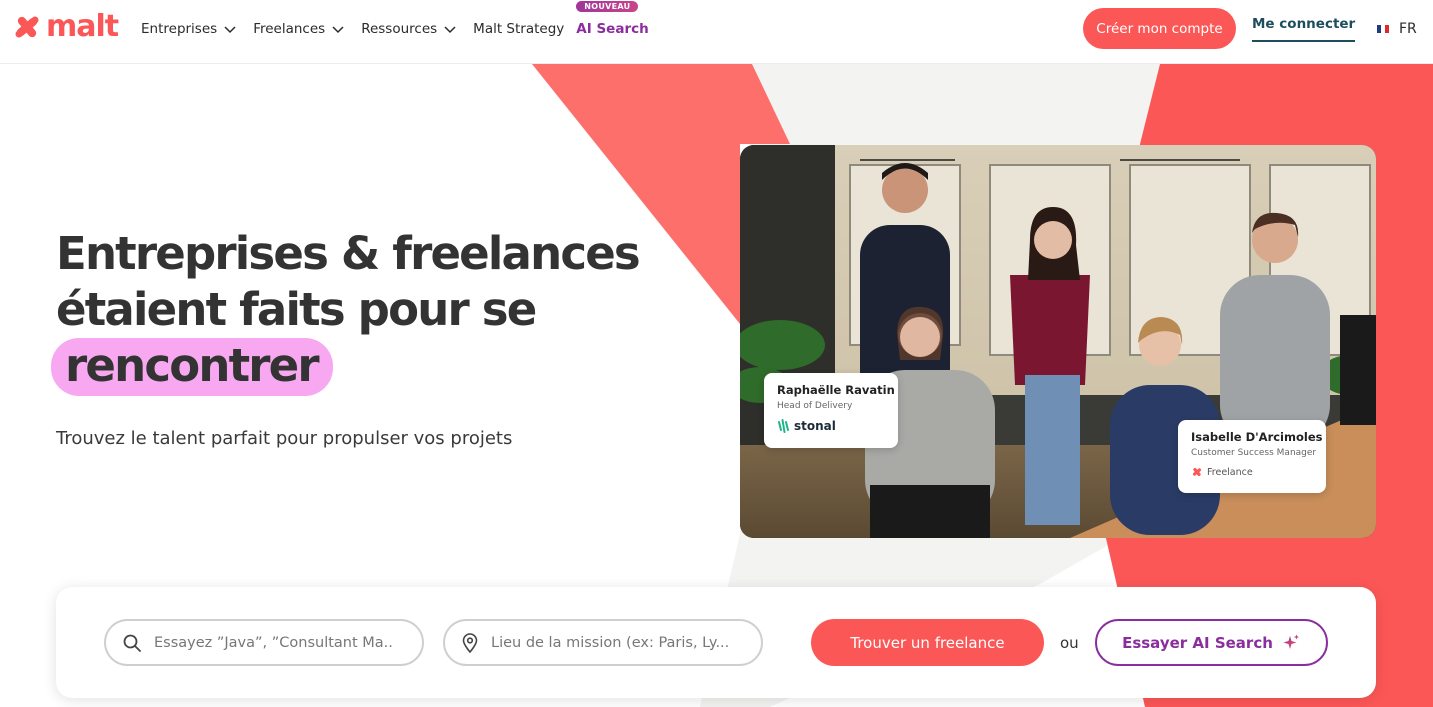 The width and height of the screenshot is (1433, 707). I want to click on login-link: Me connecter, so click(1304, 29).